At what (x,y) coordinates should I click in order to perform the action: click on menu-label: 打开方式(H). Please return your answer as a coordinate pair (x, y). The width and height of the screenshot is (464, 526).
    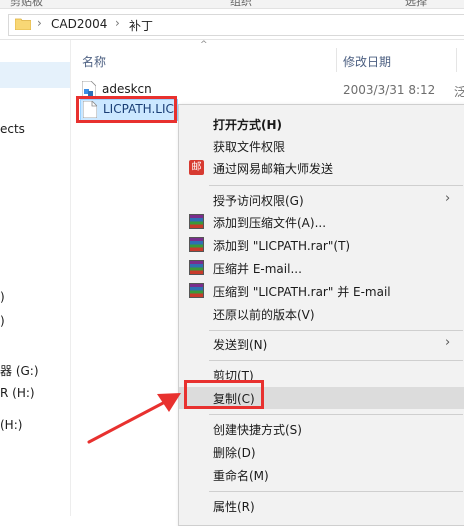
    Looking at the image, I should click on (248, 125).